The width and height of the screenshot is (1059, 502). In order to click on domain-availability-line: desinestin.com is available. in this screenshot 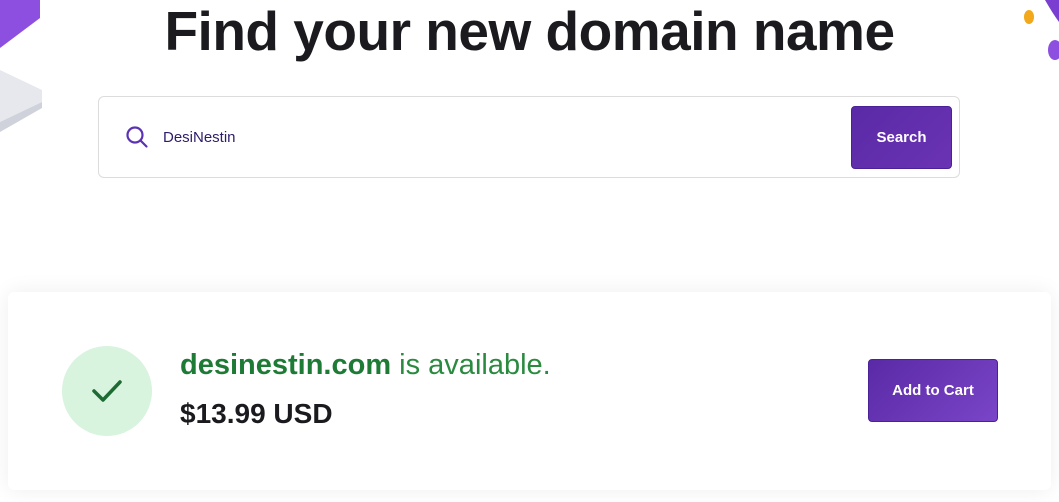, I will do `click(365, 365)`.